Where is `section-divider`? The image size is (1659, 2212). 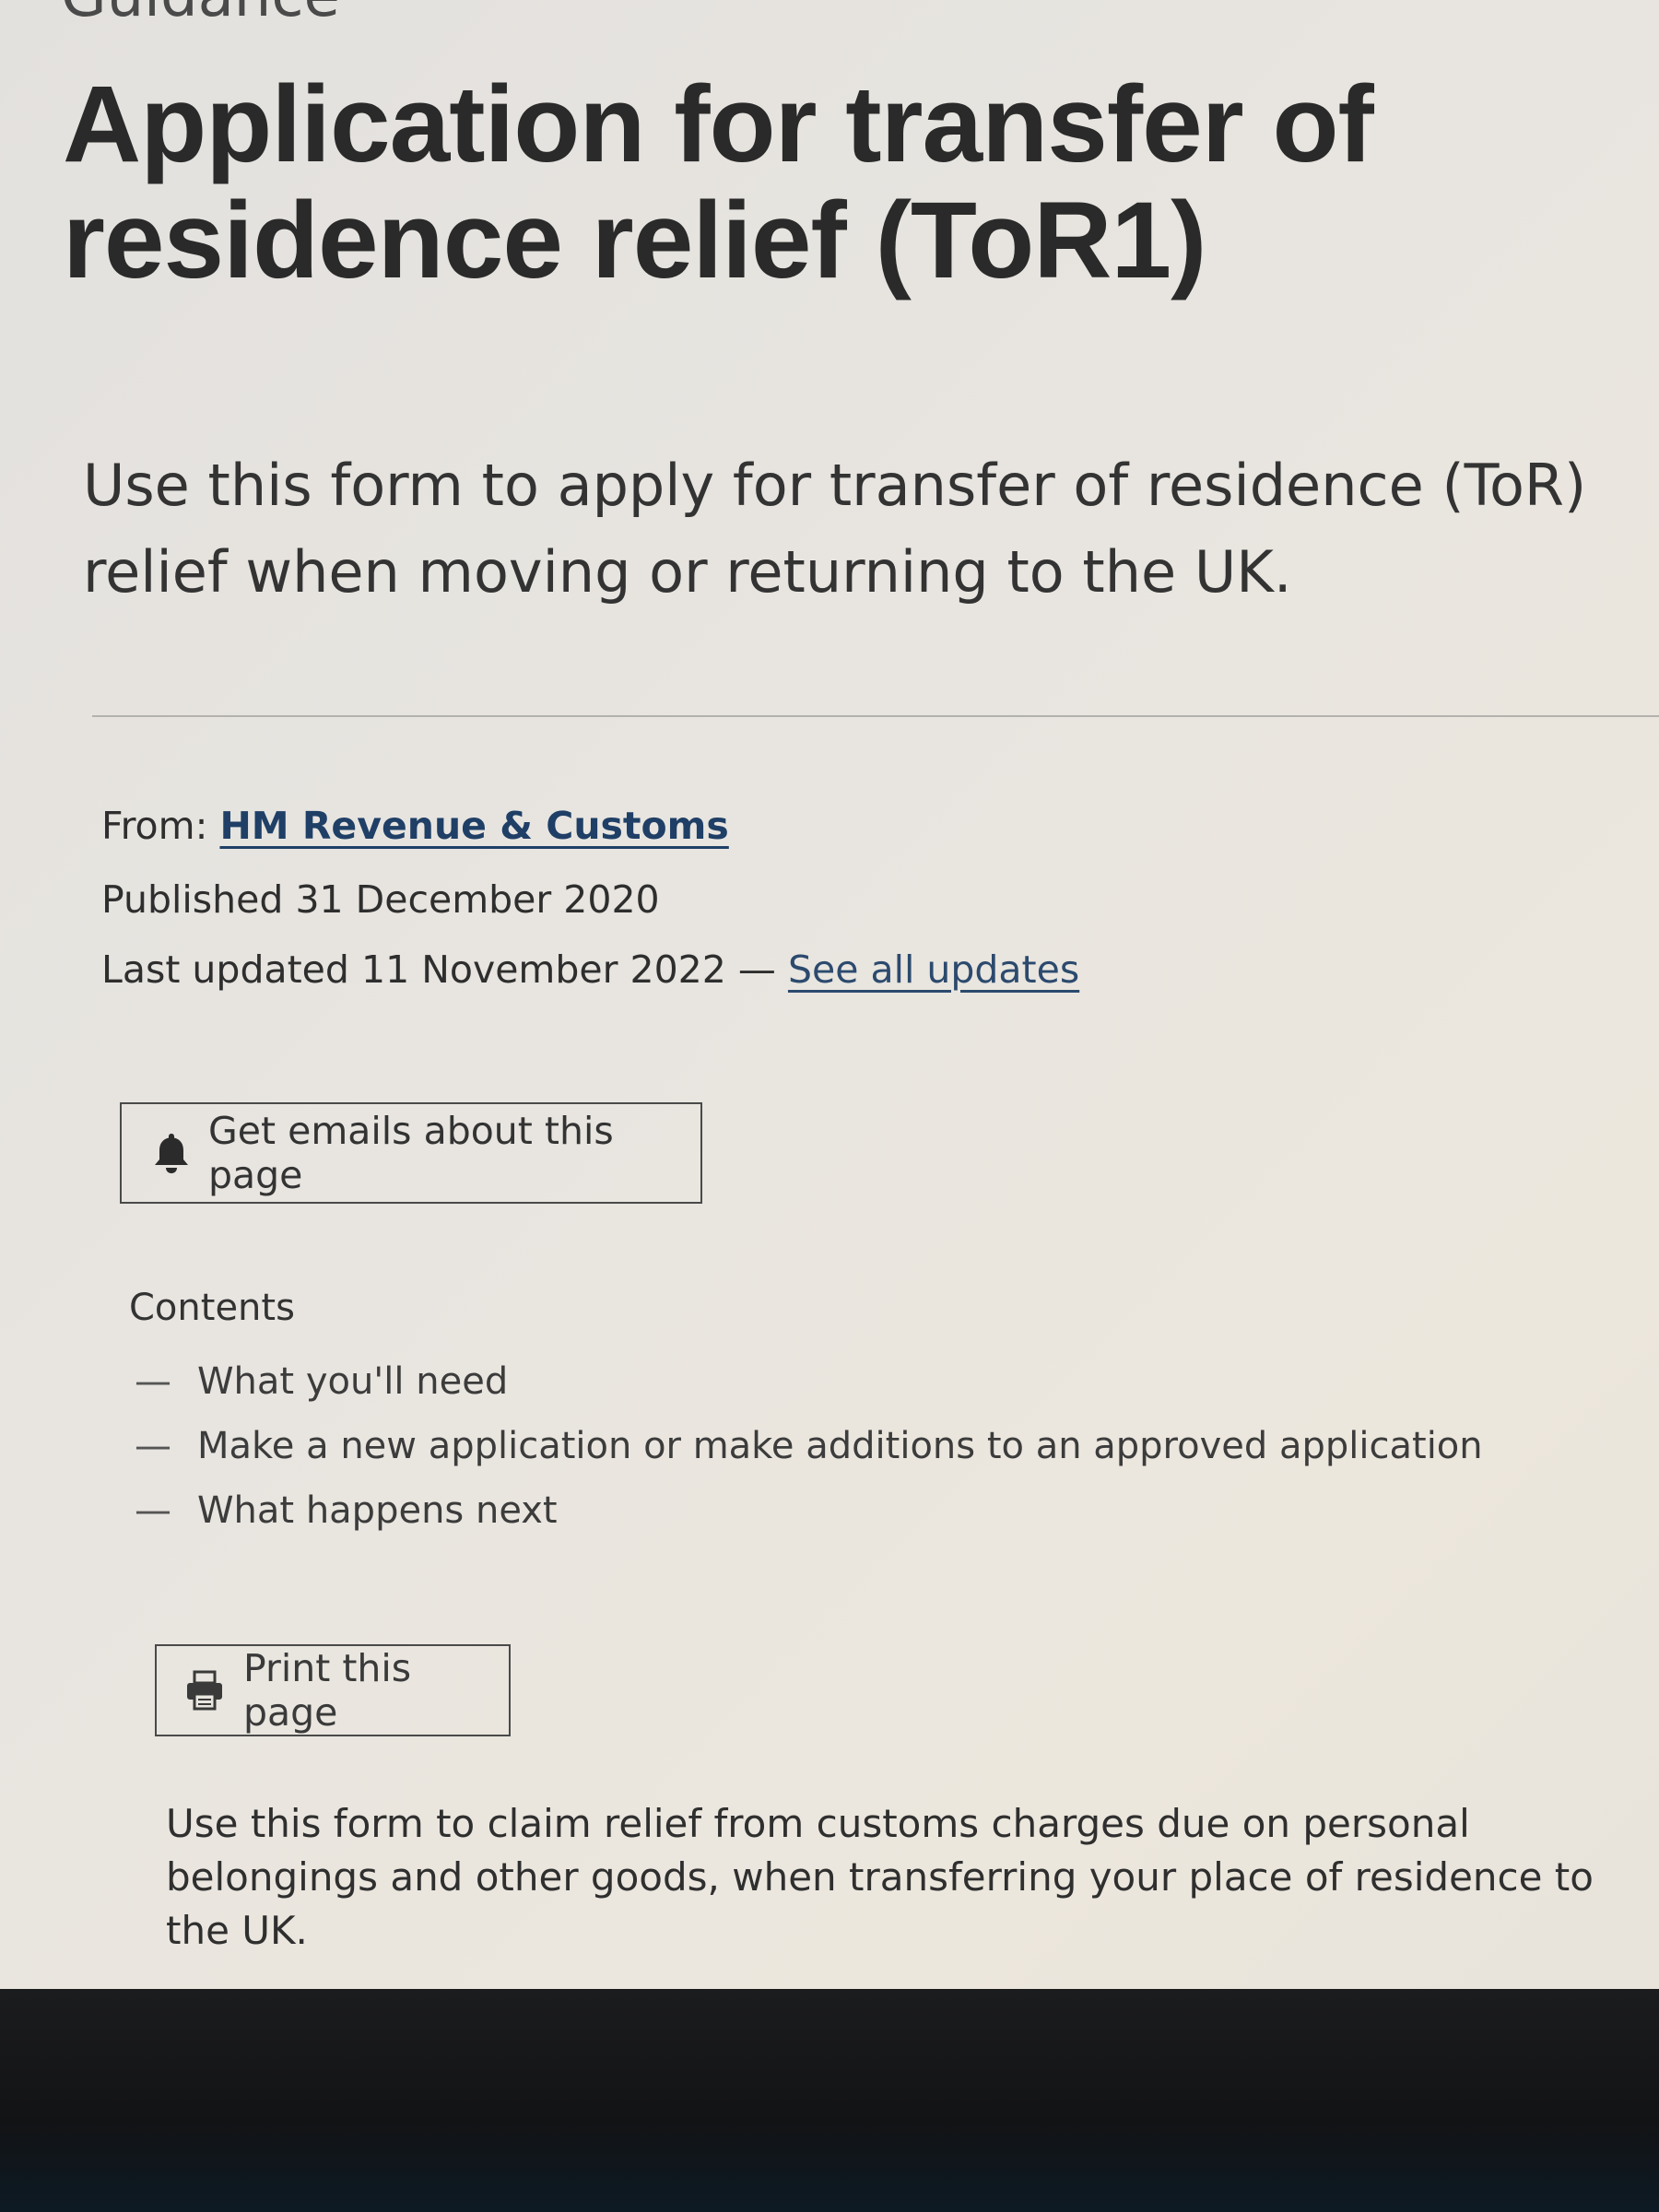
section-divider is located at coordinates (875, 716).